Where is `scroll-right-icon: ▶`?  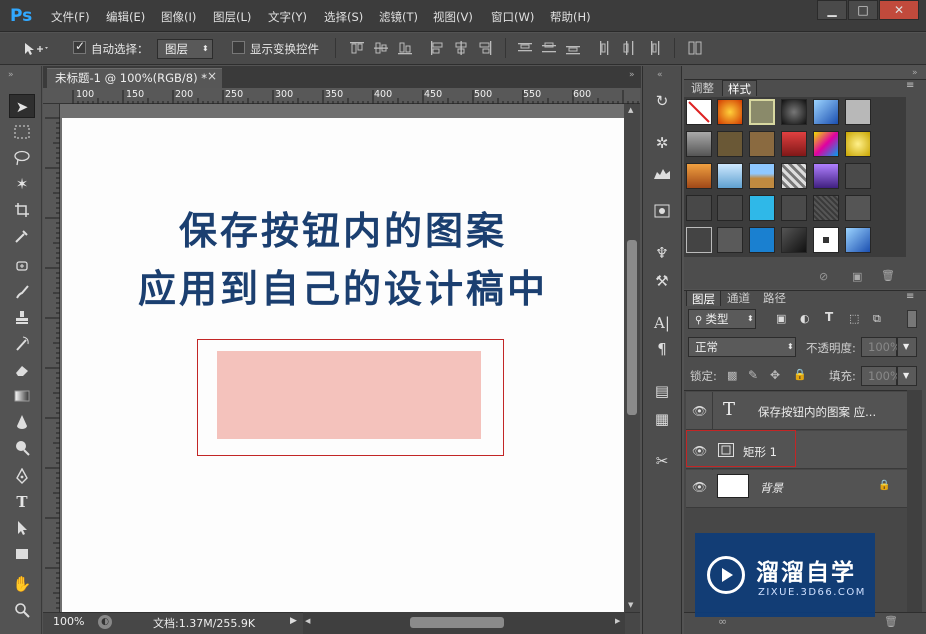 scroll-right-icon: ▶ is located at coordinates (617, 621).